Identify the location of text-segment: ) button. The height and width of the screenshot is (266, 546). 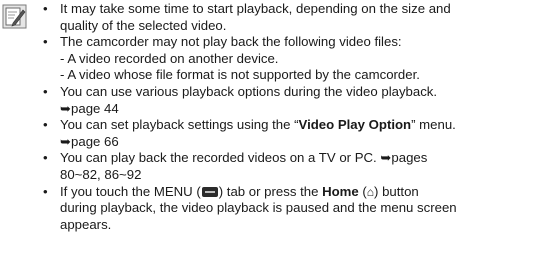
(396, 191).